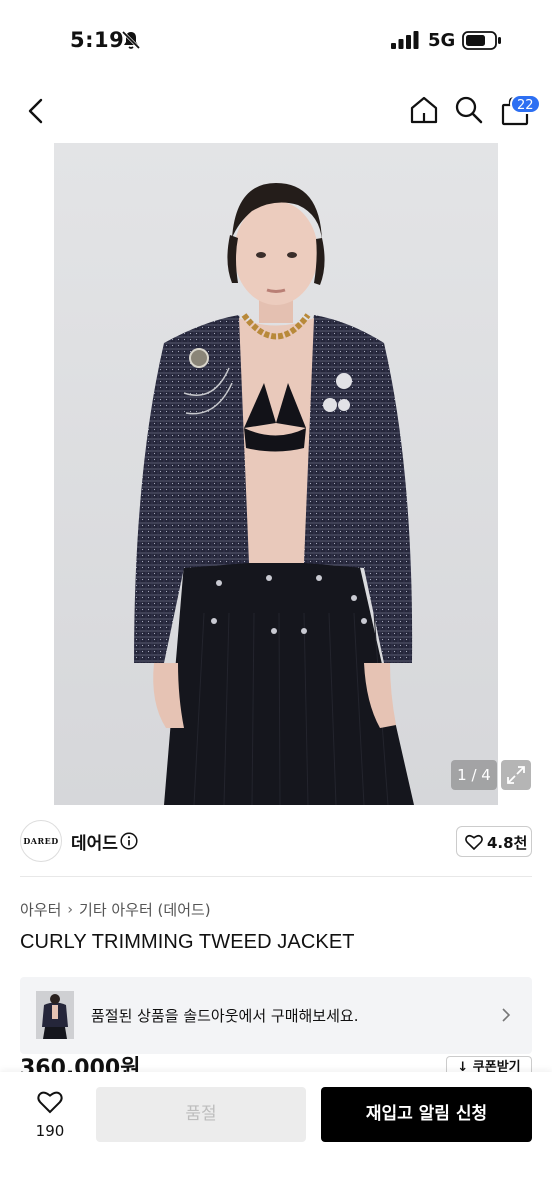 This screenshot has width=552, height=1200. I want to click on bell-muted-icon, so click(131, 40).